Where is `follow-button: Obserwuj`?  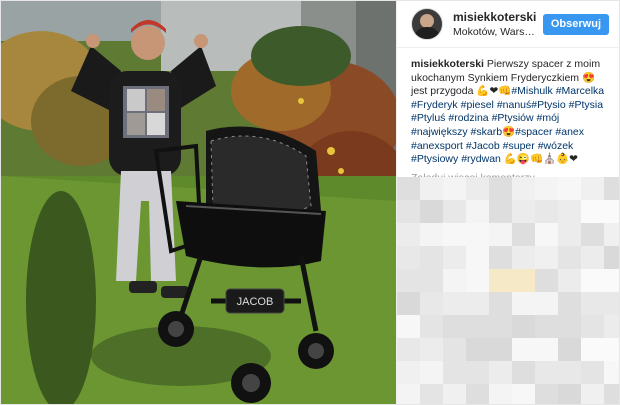
follow-button: Obserwuj is located at coordinates (575, 24).